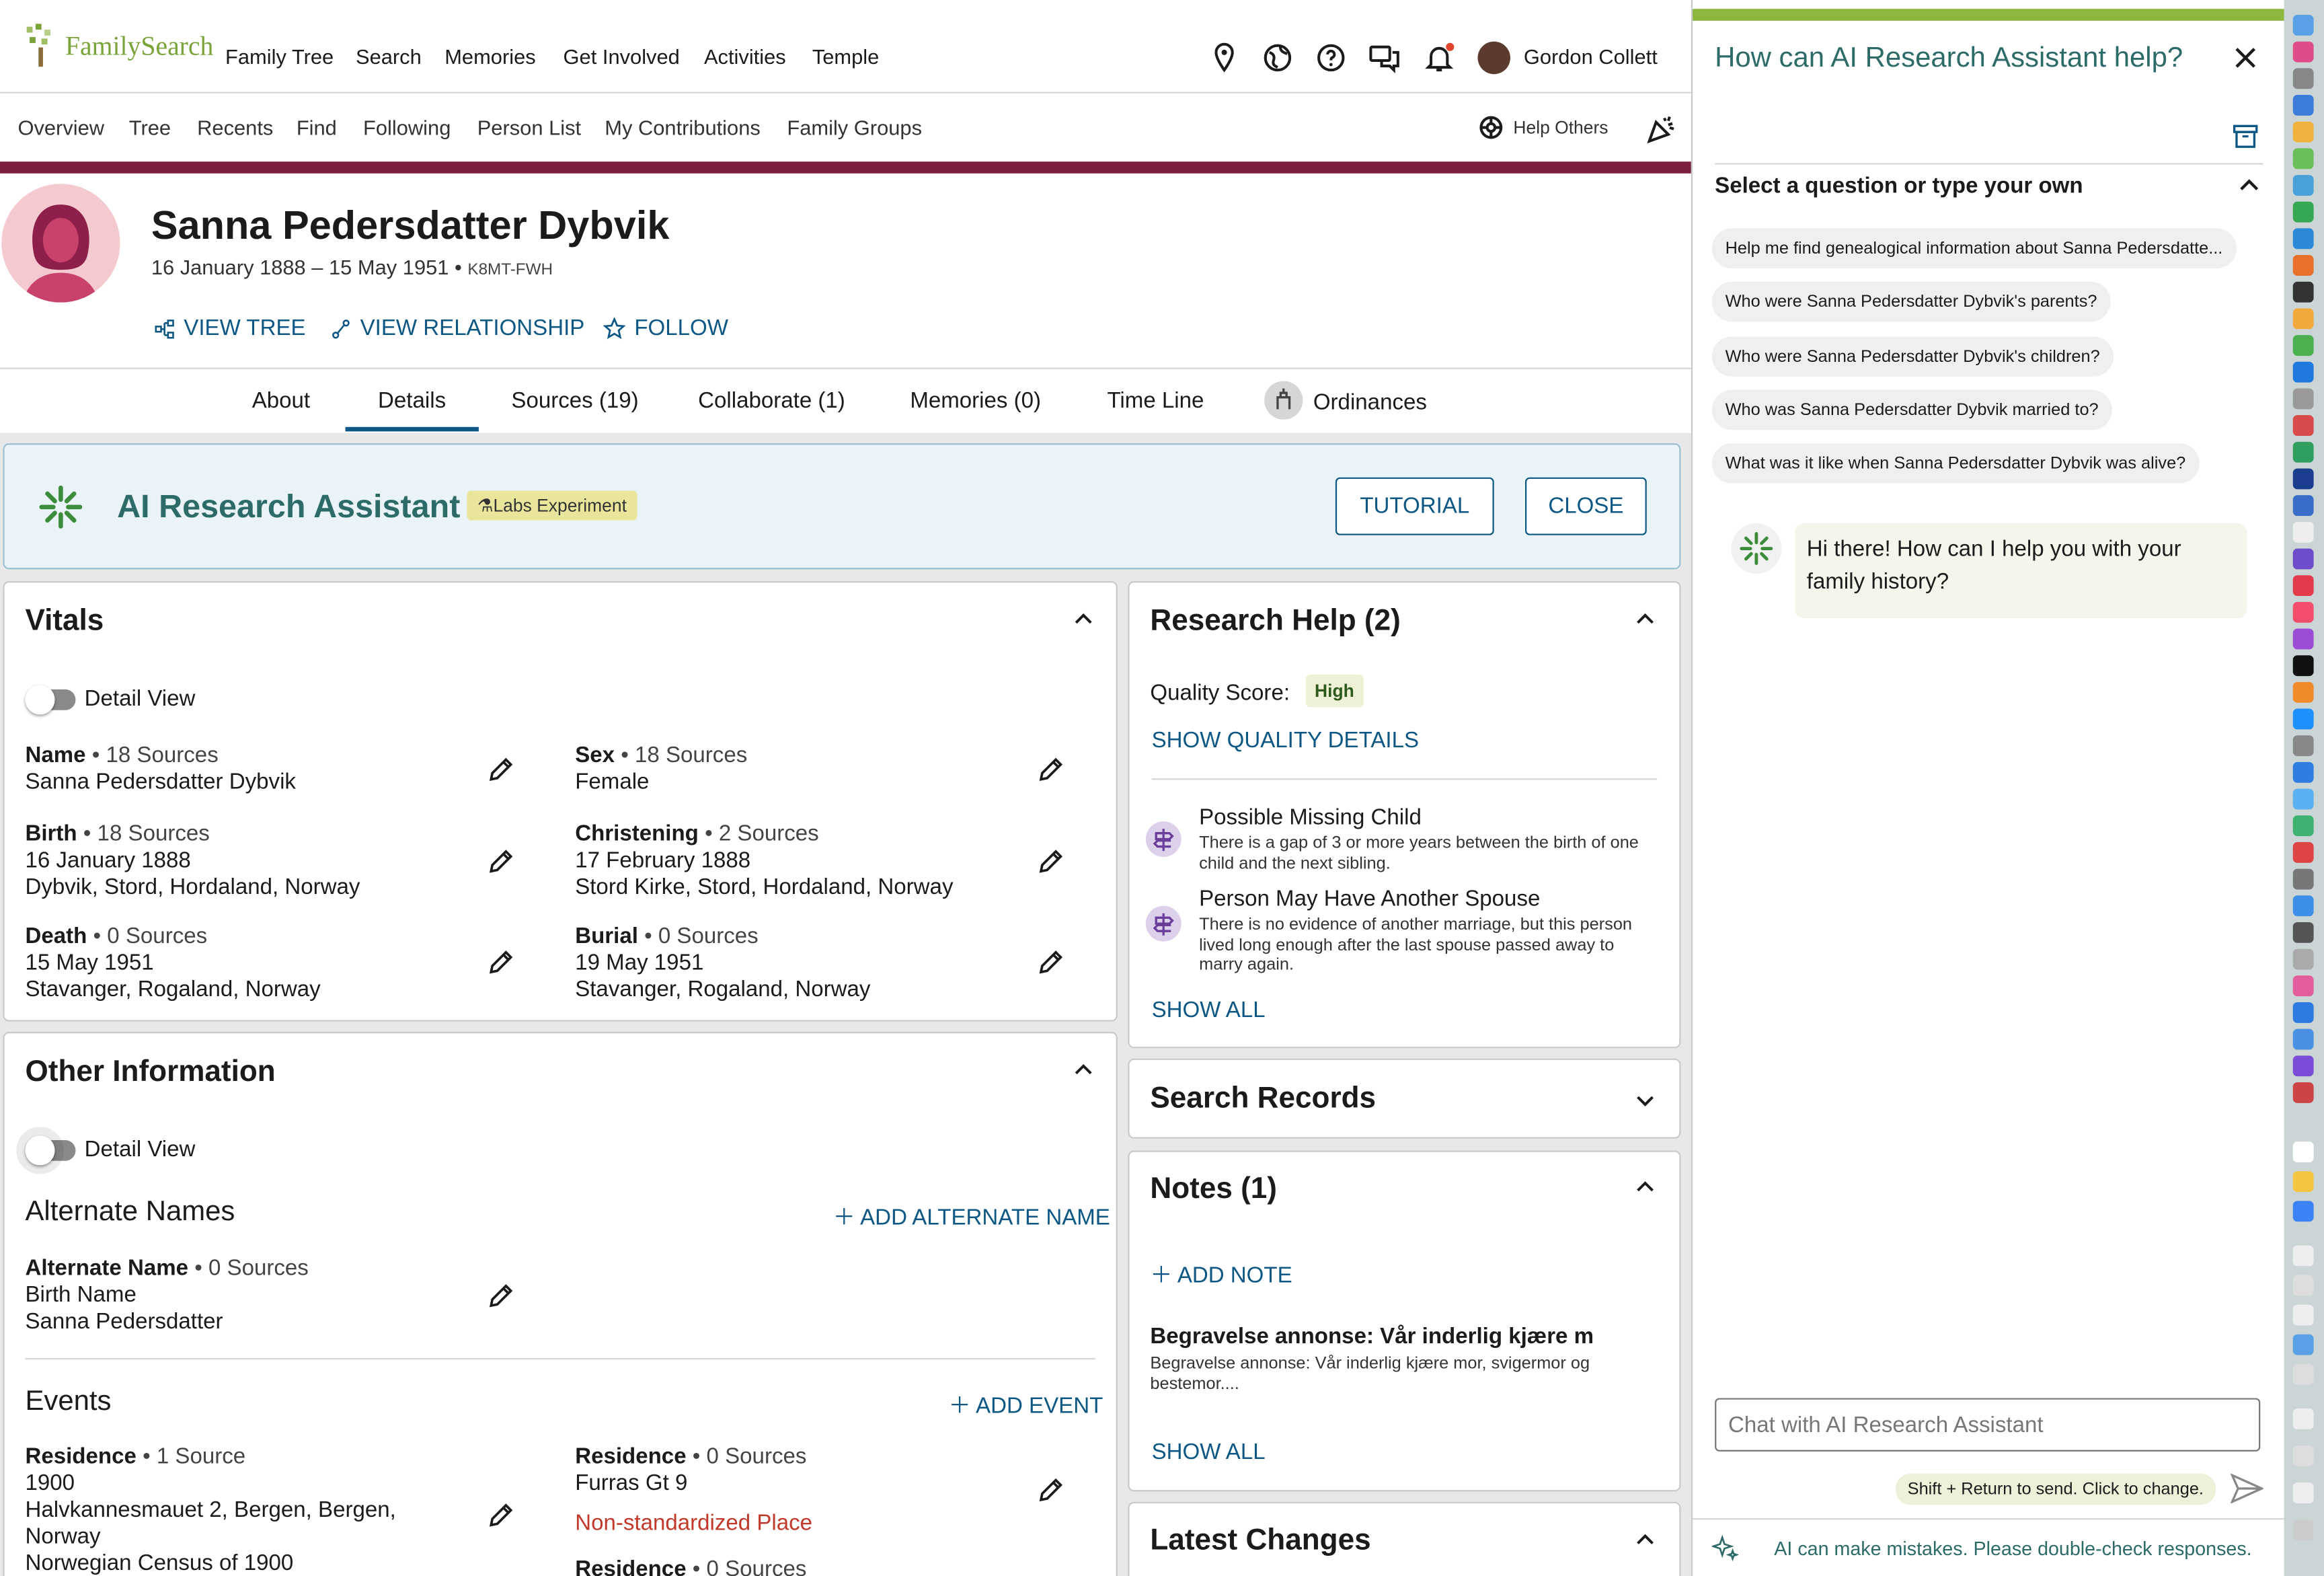 The image size is (2324, 1576). I want to click on show-all-hints-link: SHOW ALL, so click(1209, 1010).